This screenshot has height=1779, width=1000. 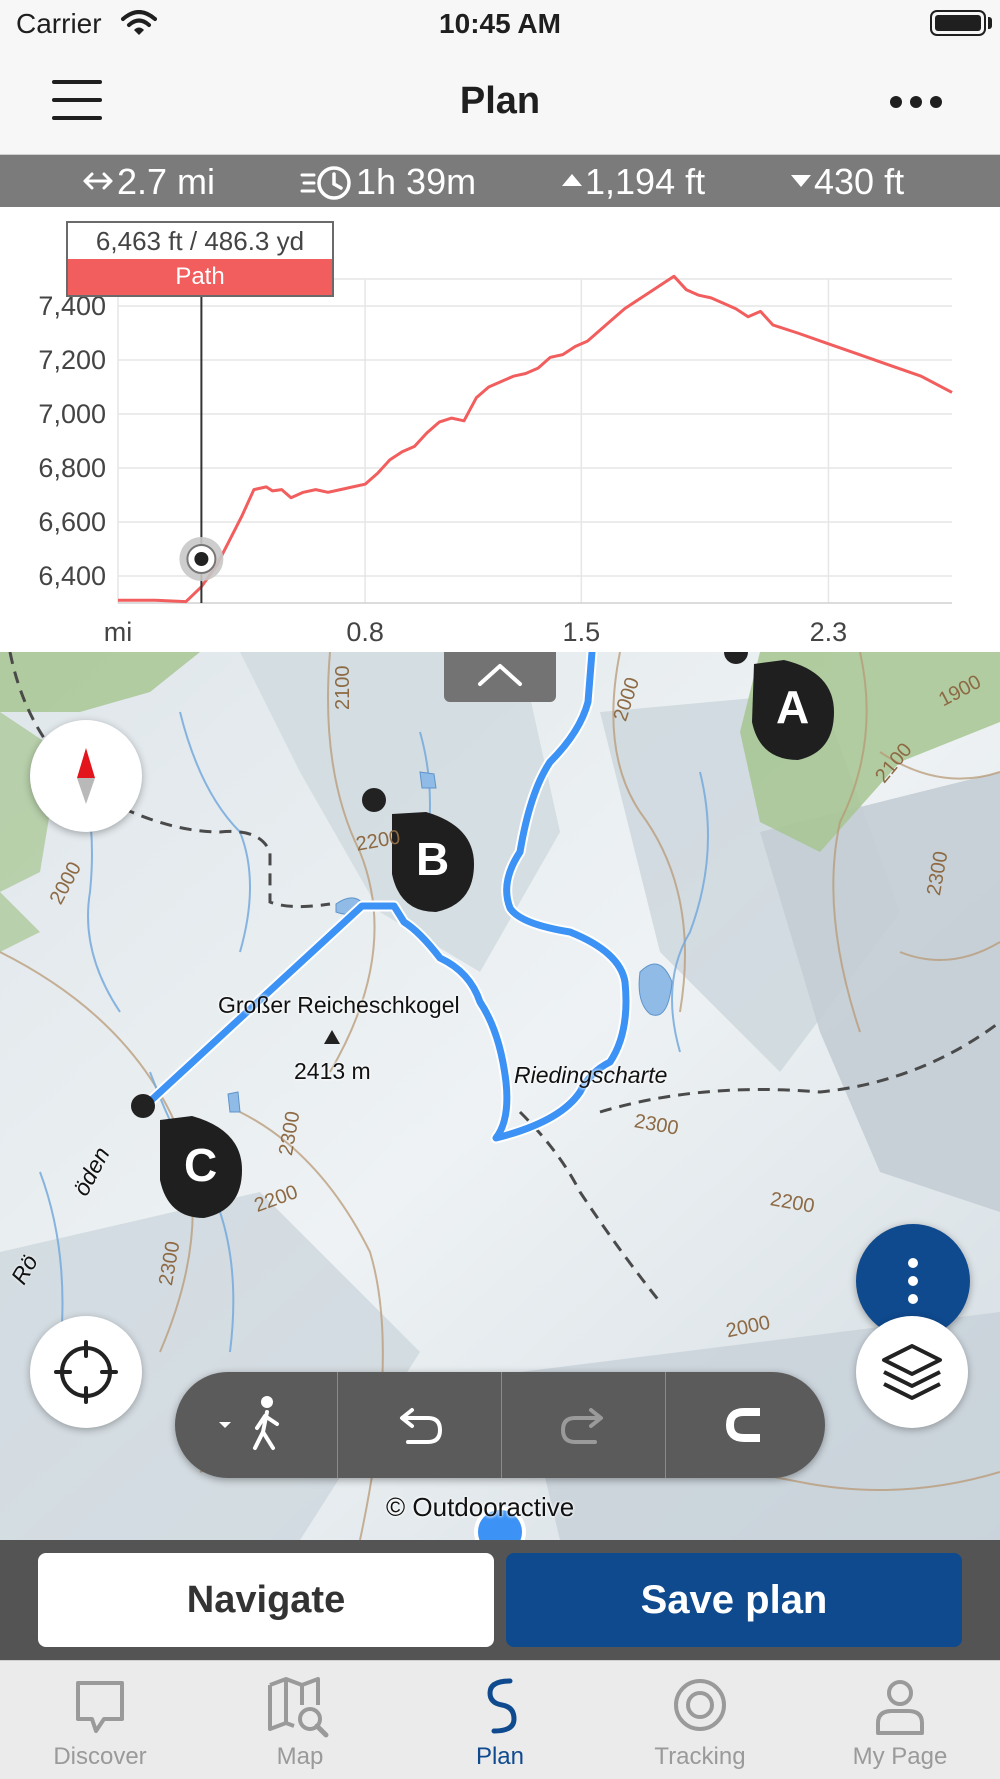 I want to click on hiker-icon, so click(x=249, y=1423).